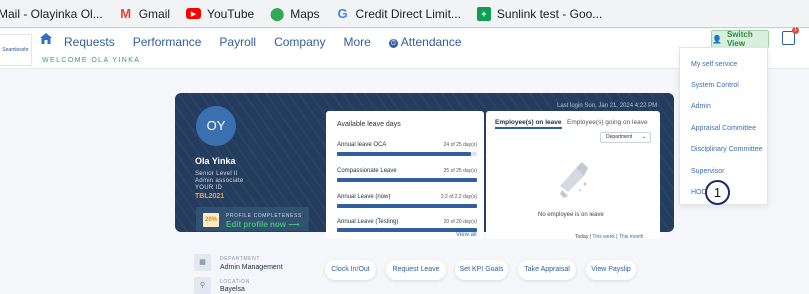 The image size is (809, 294). Describe the element at coordinates (367, 171) in the screenshot. I see `leave-row-name: Compassionate Leave` at that location.